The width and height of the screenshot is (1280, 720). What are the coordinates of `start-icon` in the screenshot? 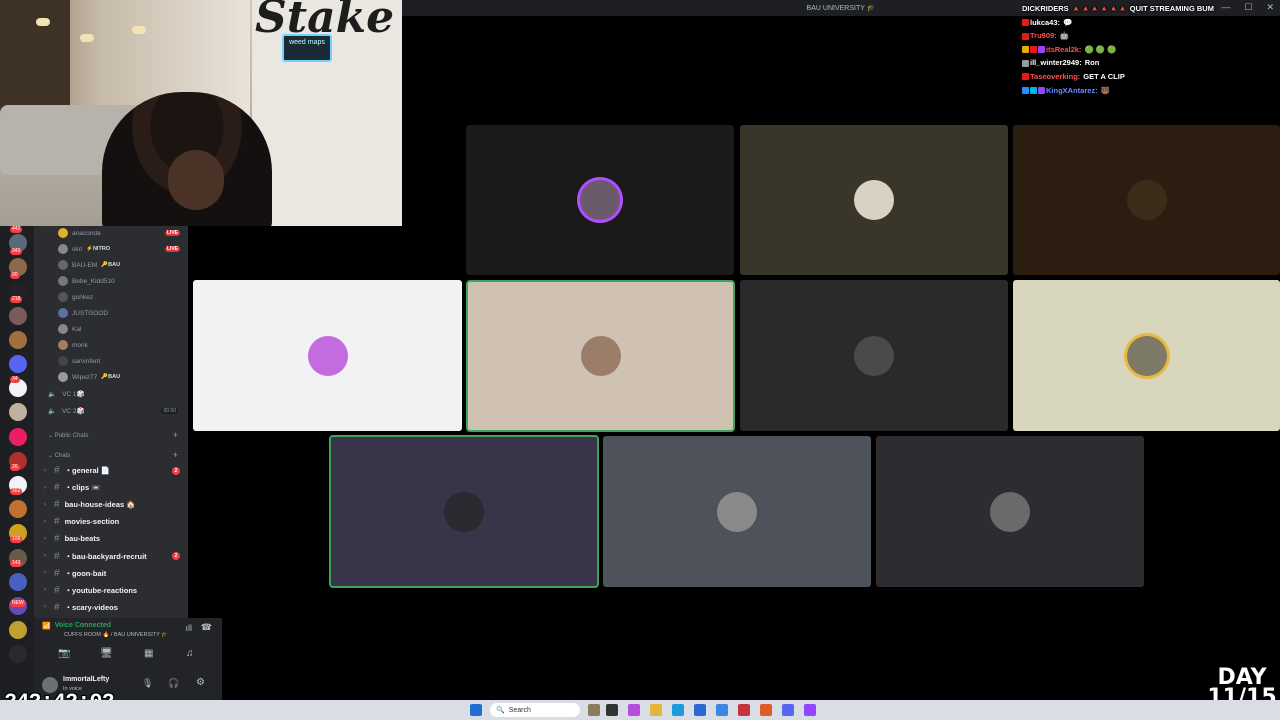 It's located at (476, 710).